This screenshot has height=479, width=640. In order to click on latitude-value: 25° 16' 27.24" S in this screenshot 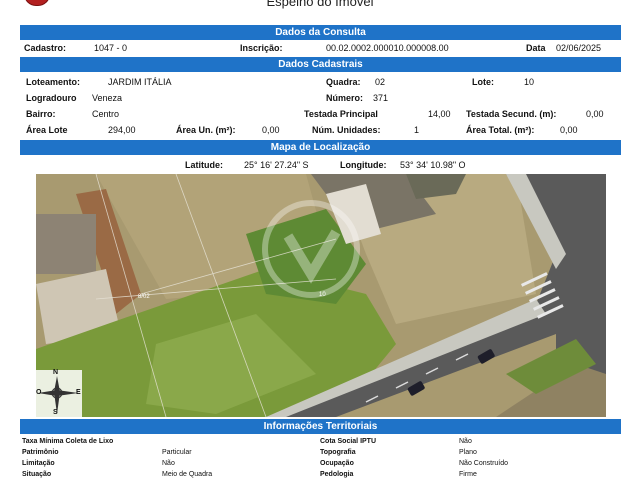, I will do `click(276, 165)`.